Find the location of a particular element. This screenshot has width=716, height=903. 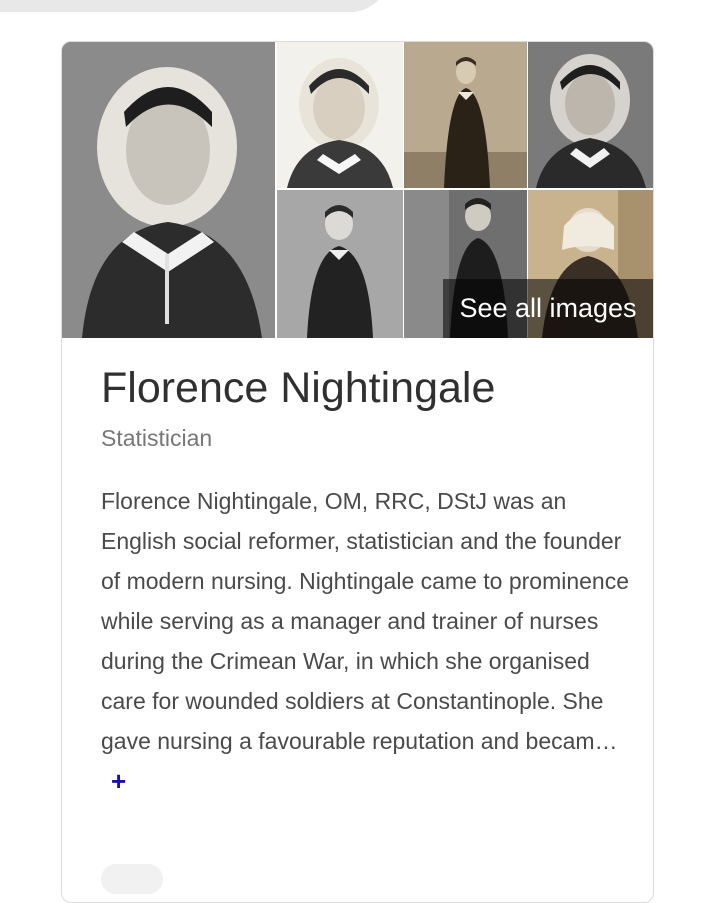

entity-title: Florence Nightingale is located at coordinates (298, 388).